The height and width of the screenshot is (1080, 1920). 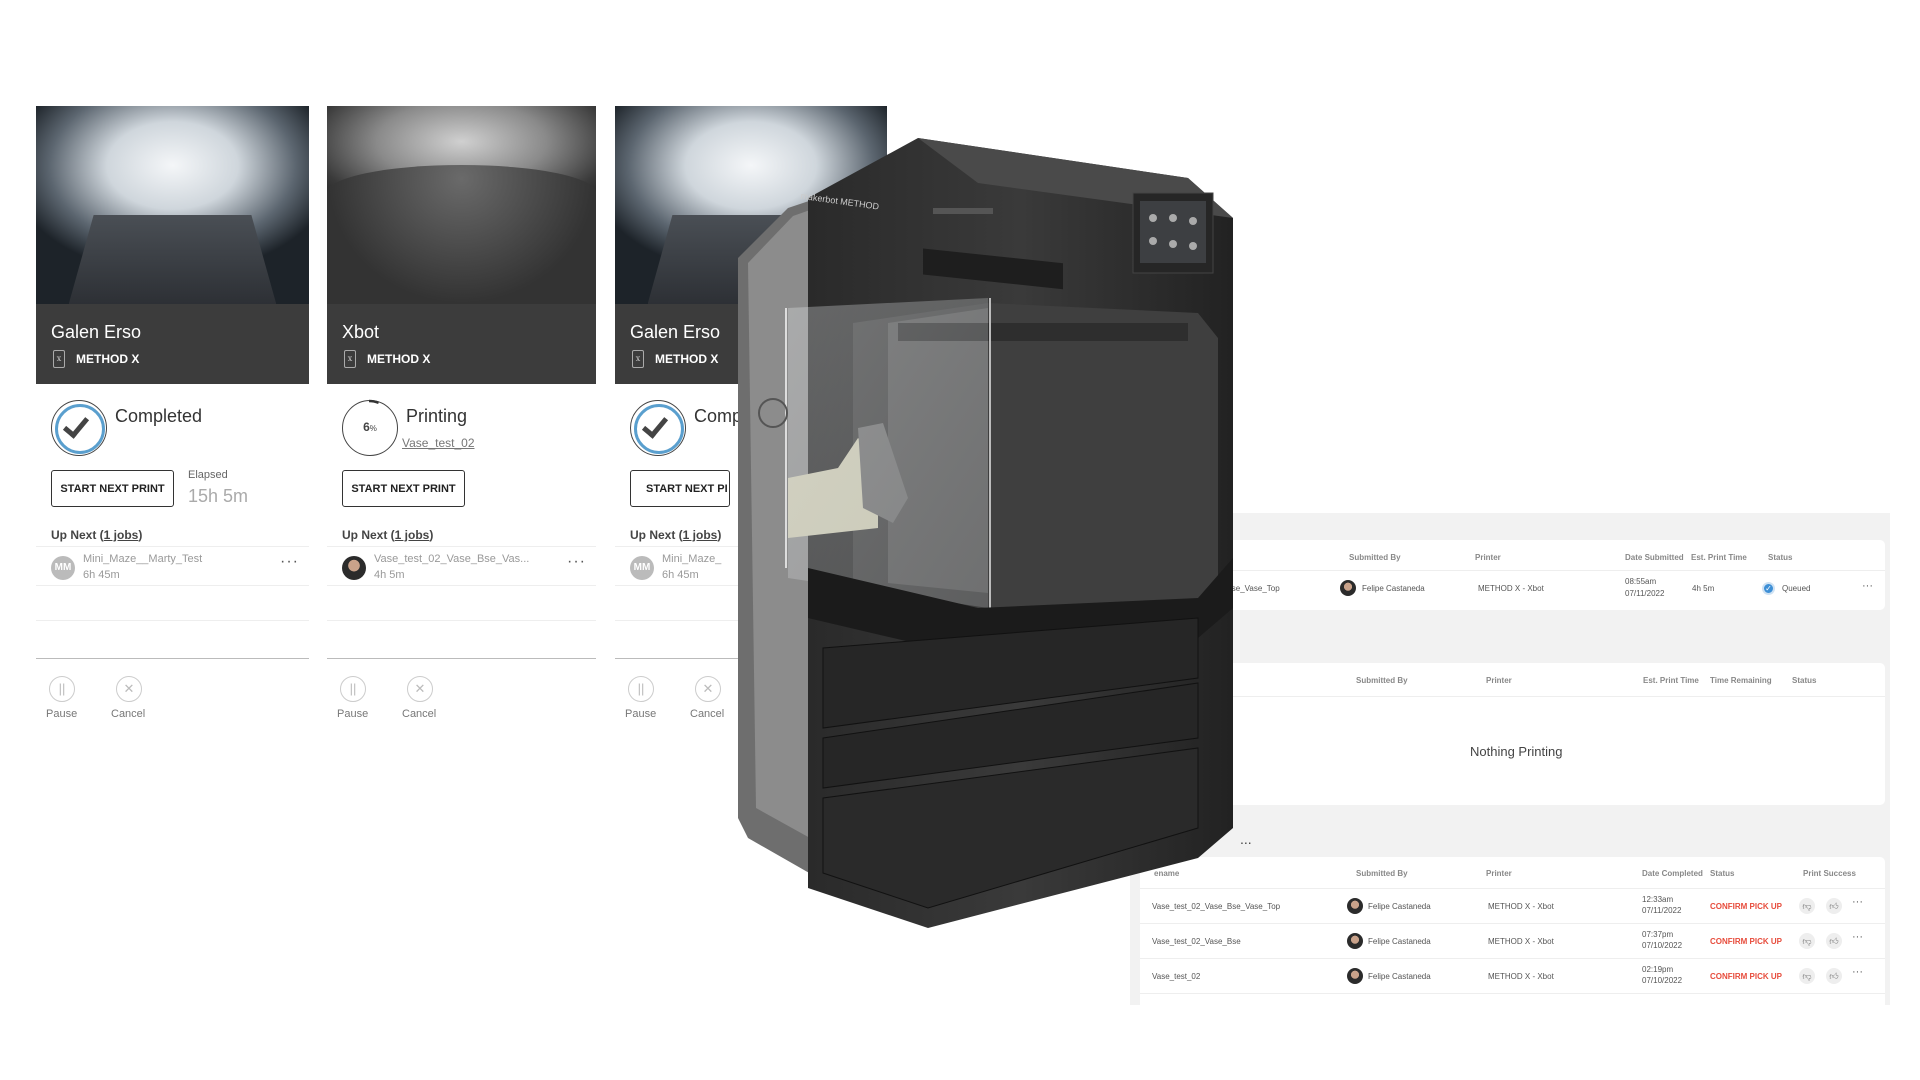 What do you see at coordinates (1796, 588) in the screenshot?
I see `status: Queued` at bounding box center [1796, 588].